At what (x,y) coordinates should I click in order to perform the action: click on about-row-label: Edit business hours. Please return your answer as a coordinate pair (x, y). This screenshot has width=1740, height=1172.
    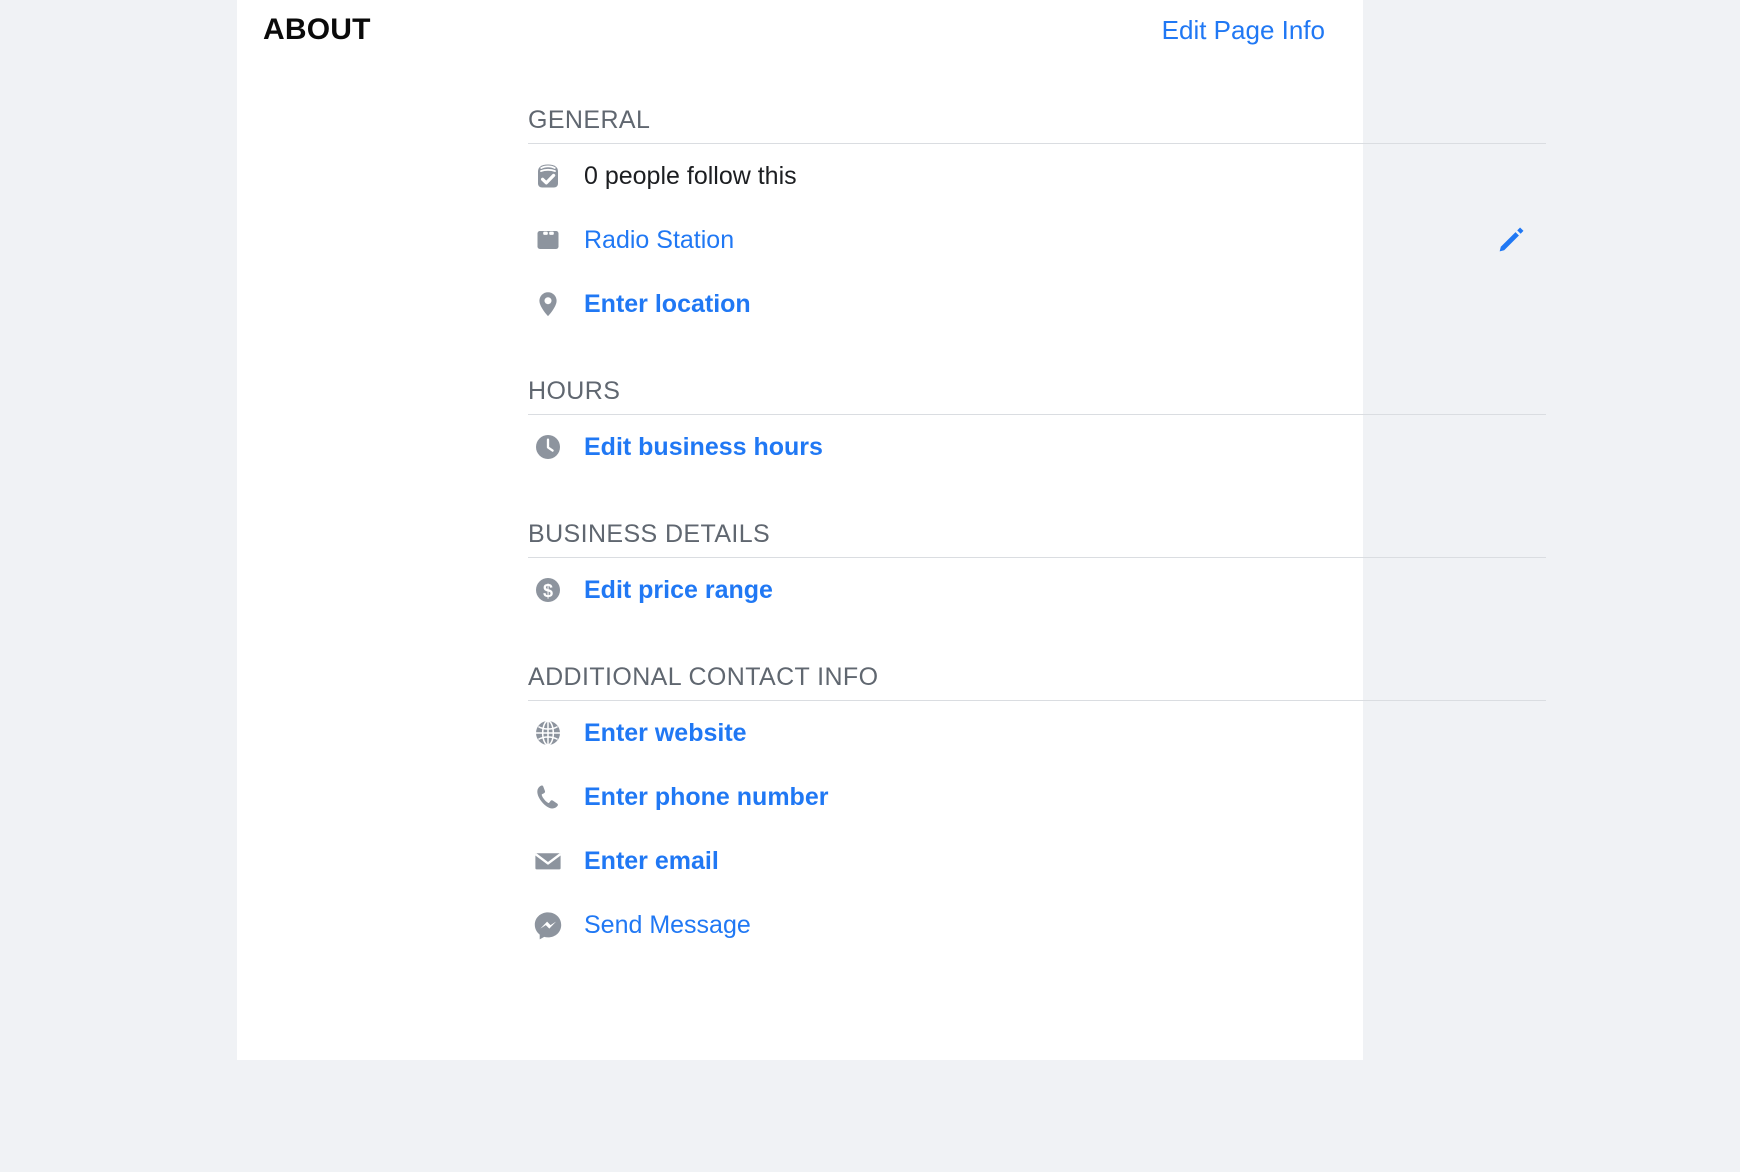
    Looking at the image, I should click on (703, 447).